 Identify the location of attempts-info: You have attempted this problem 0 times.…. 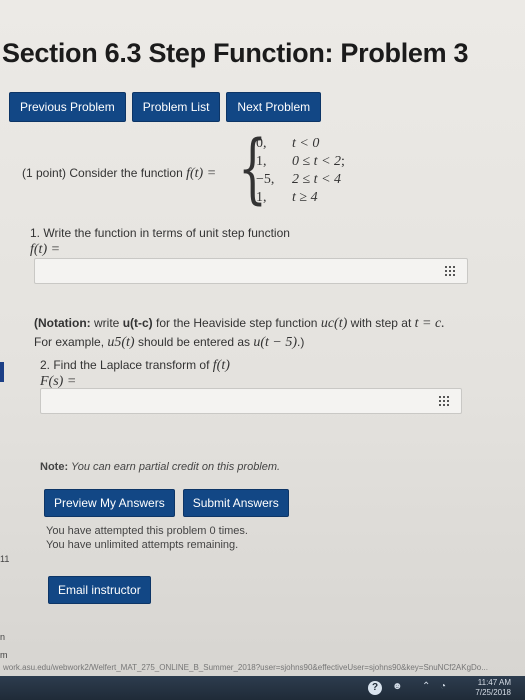
(147, 538).